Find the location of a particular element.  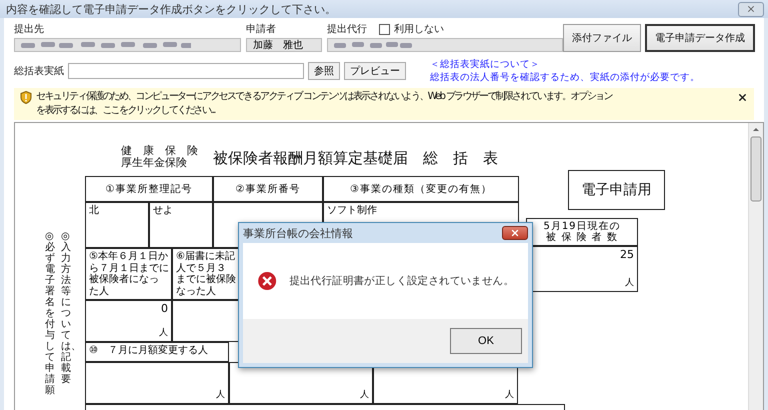

field-label: 総括表実紙 is located at coordinates (39, 71).